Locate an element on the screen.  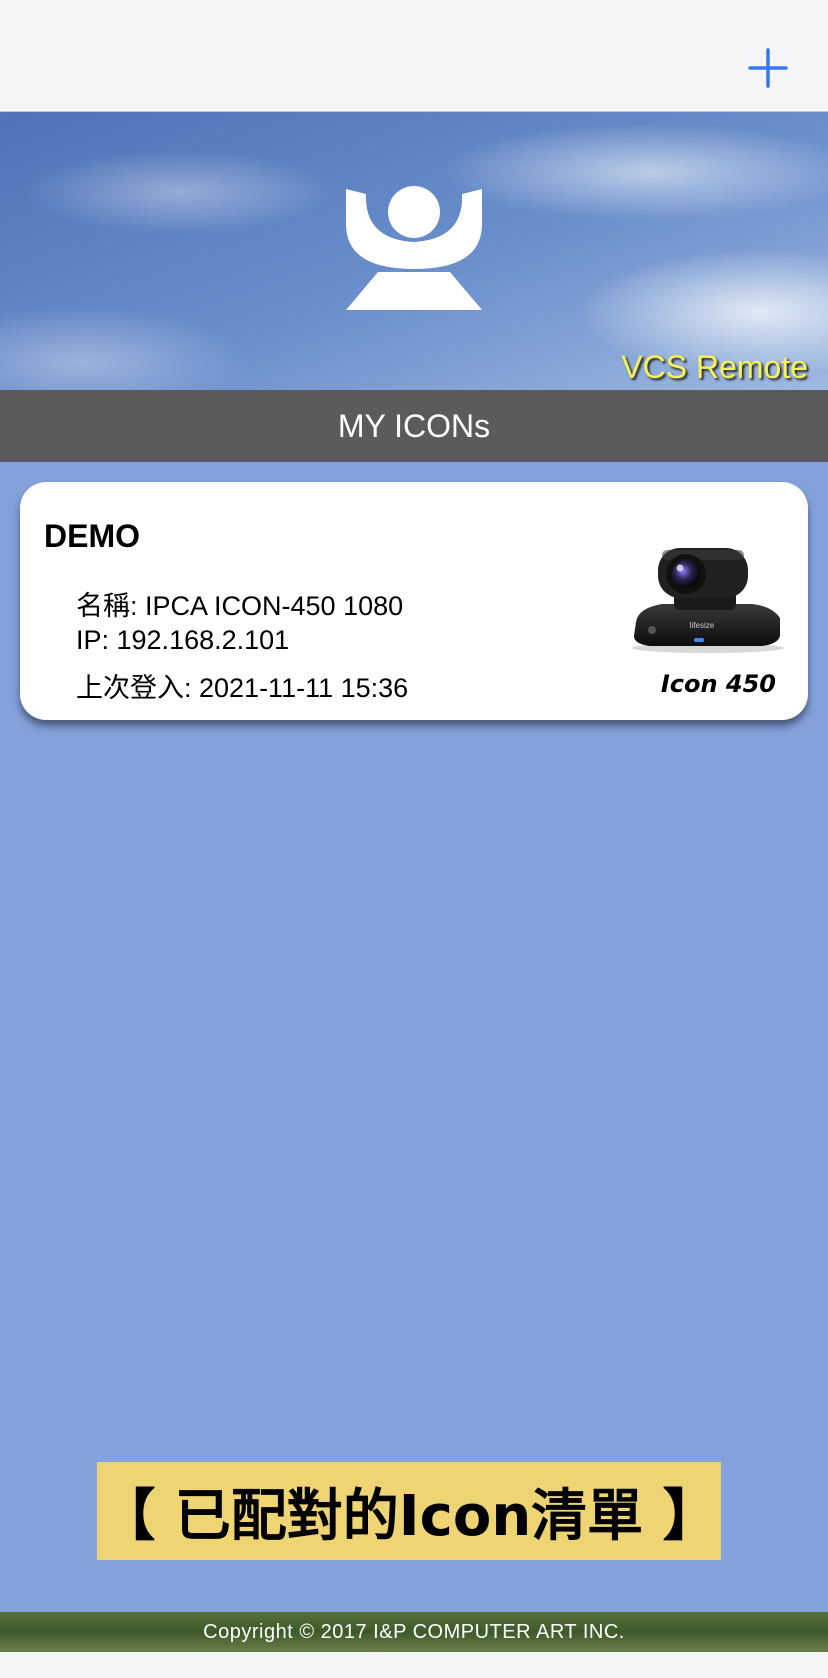
camera-image: lifesize is located at coordinates (708, 600).